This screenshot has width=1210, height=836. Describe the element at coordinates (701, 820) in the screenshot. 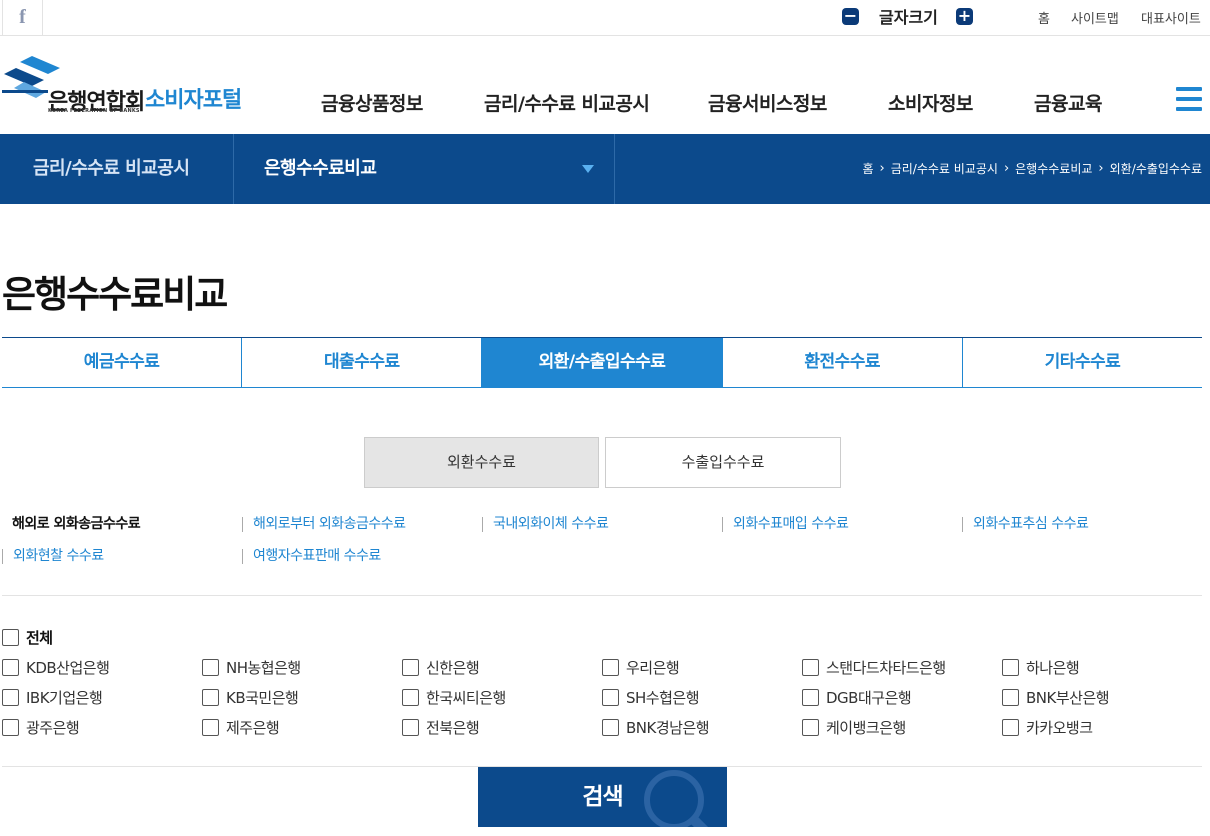

I see `magnifier-handle` at that location.